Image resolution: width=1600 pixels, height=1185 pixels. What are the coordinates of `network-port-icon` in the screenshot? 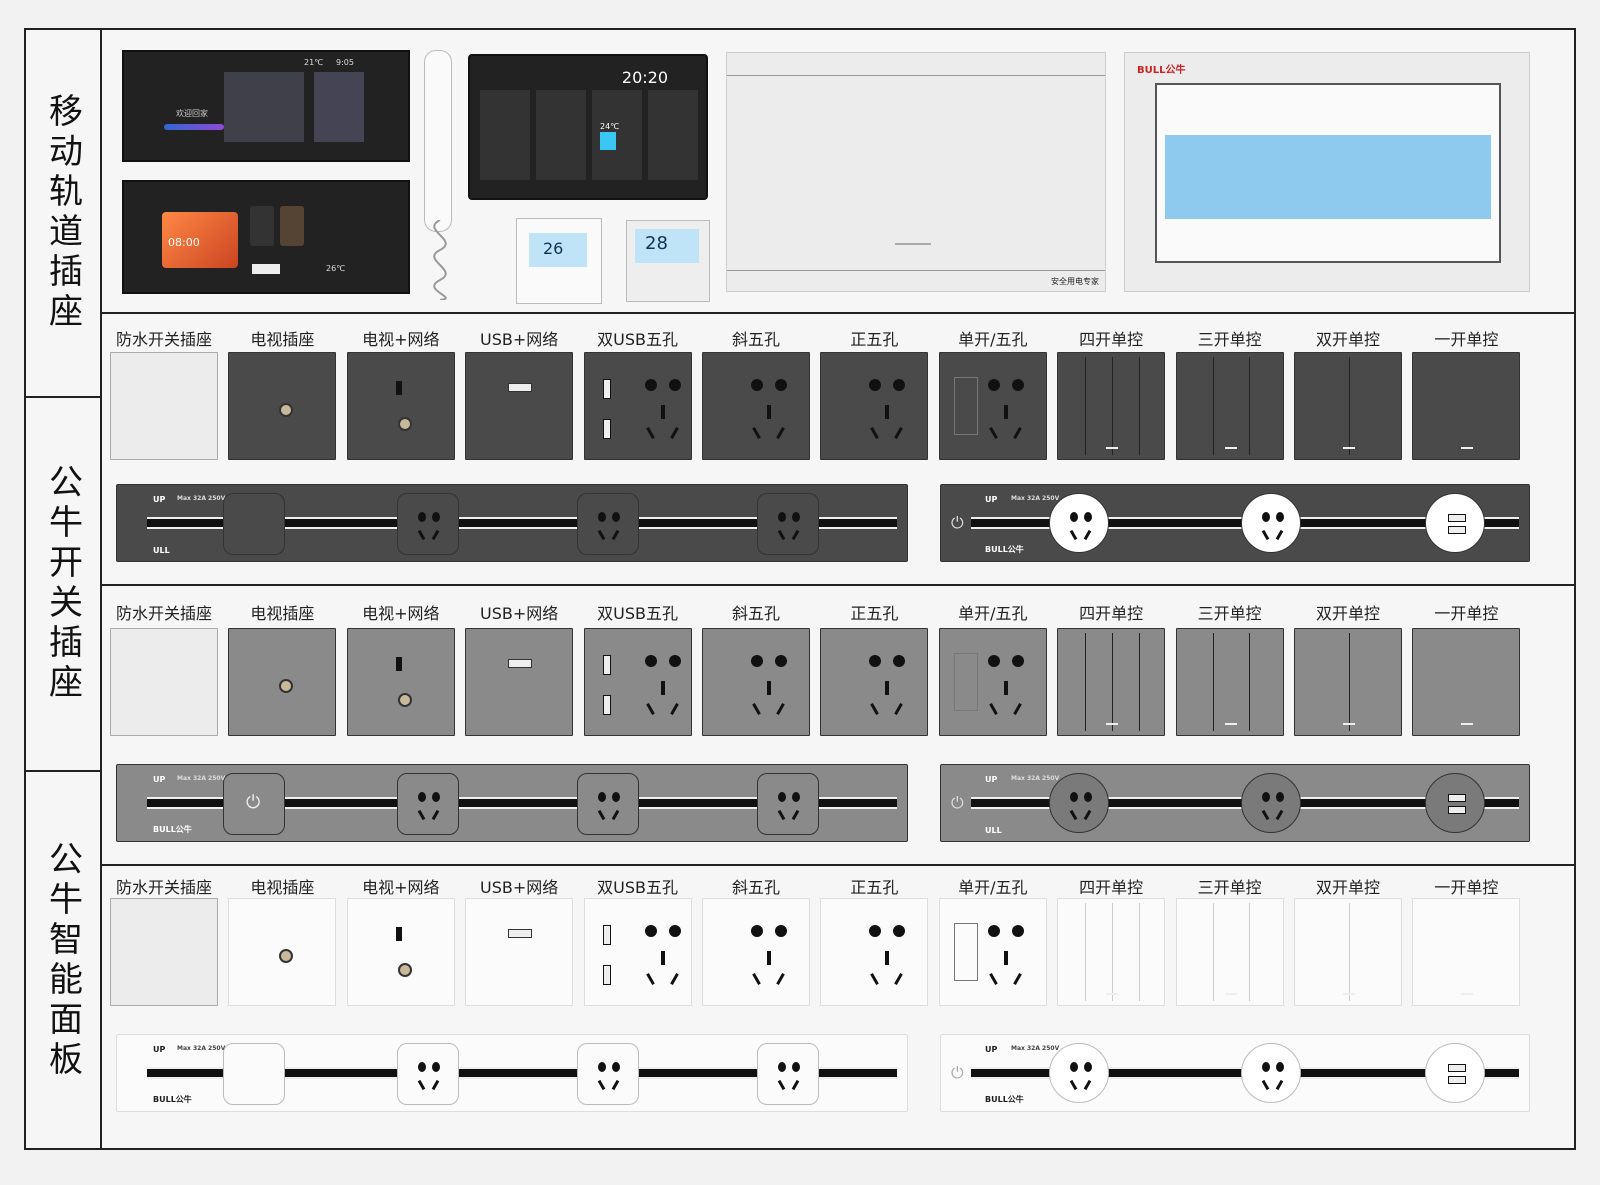 It's located at (398, 934).